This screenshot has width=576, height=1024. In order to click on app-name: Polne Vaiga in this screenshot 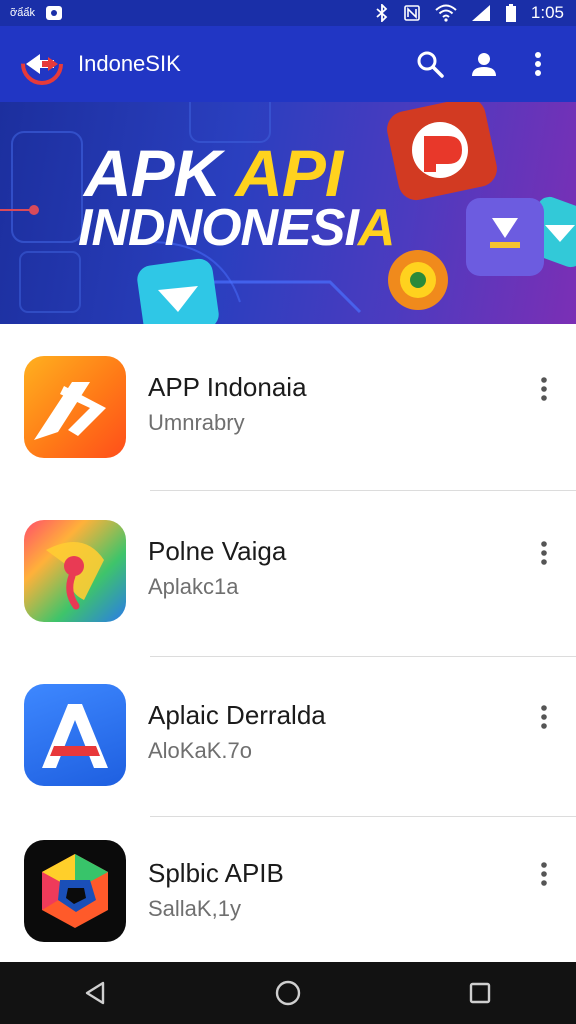, I will do `click(217, 551)`.